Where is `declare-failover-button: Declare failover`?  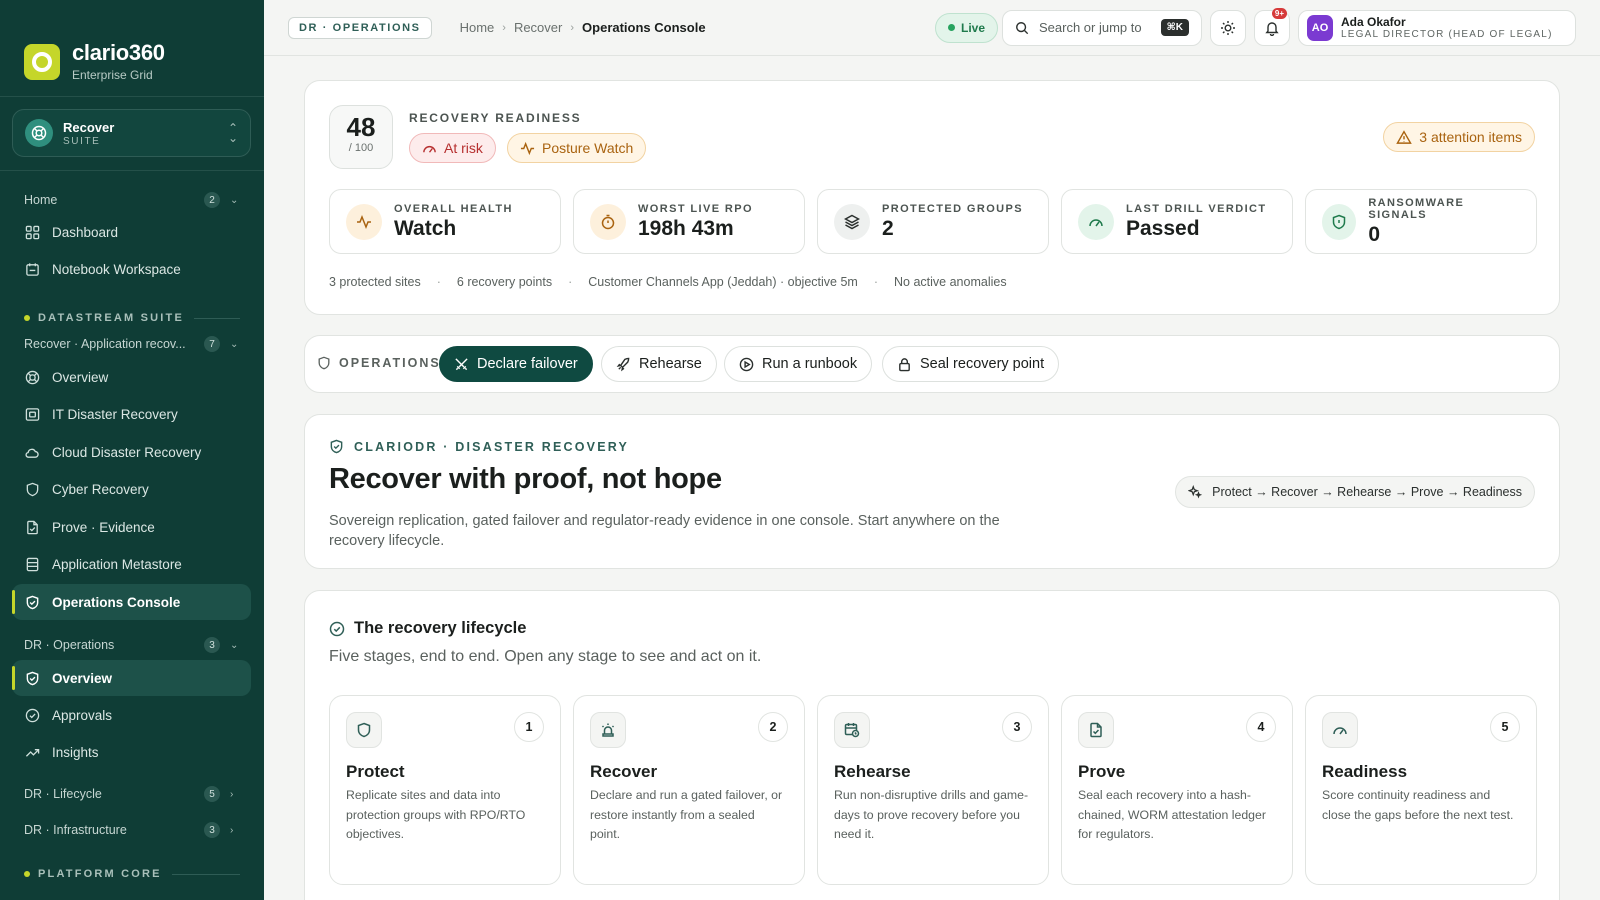
declare-failover-button: Declare failover is located at coordinates (516, 364).